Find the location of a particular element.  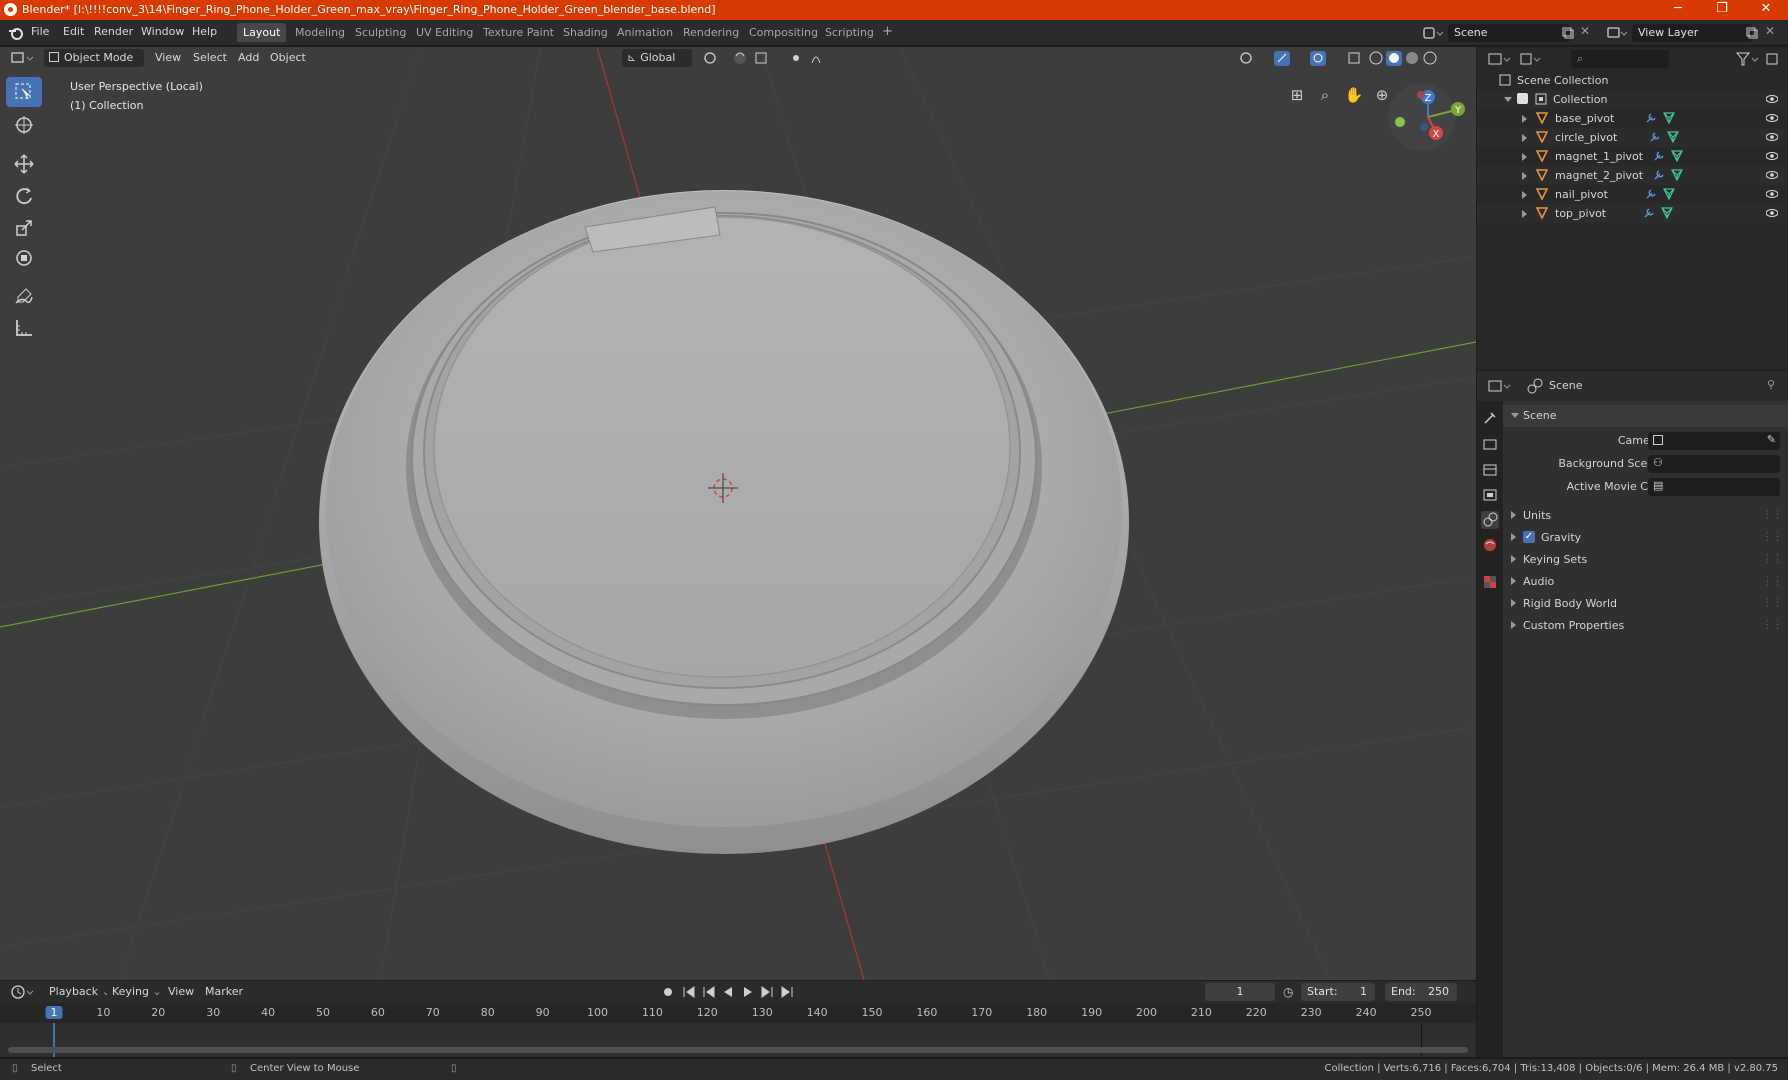

annotate-tool is located at coordinates (24, 297).